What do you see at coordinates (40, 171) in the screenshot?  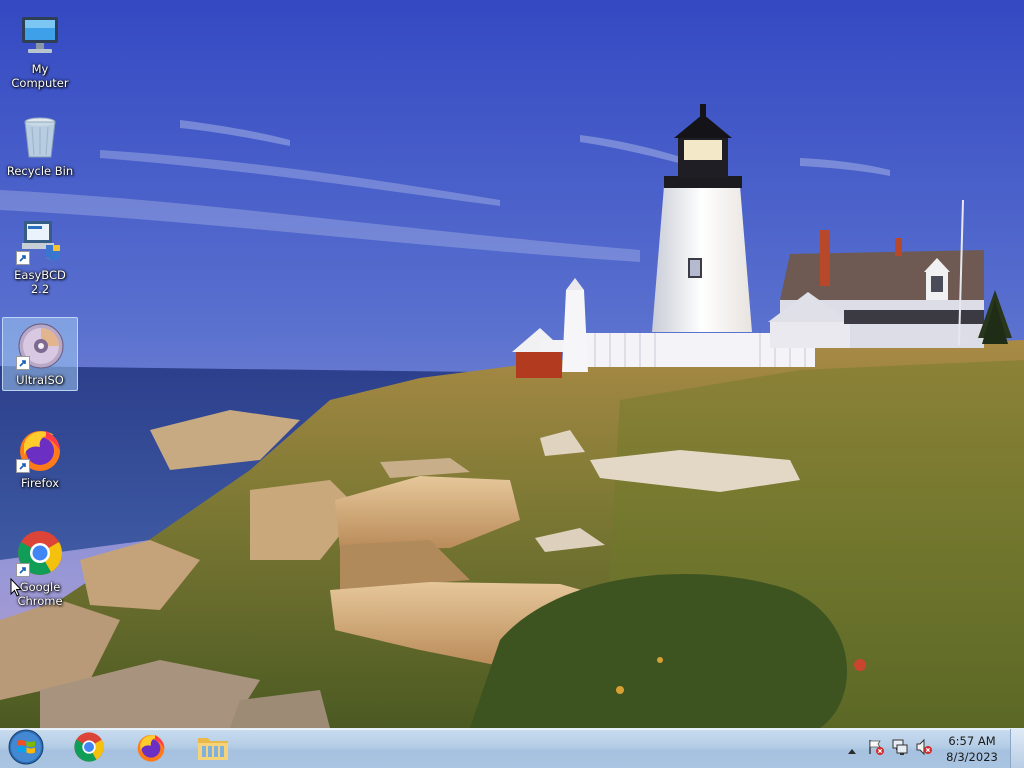 I see `desktop-icon-label: Recycle Bin` at bounding box center [40, 171].